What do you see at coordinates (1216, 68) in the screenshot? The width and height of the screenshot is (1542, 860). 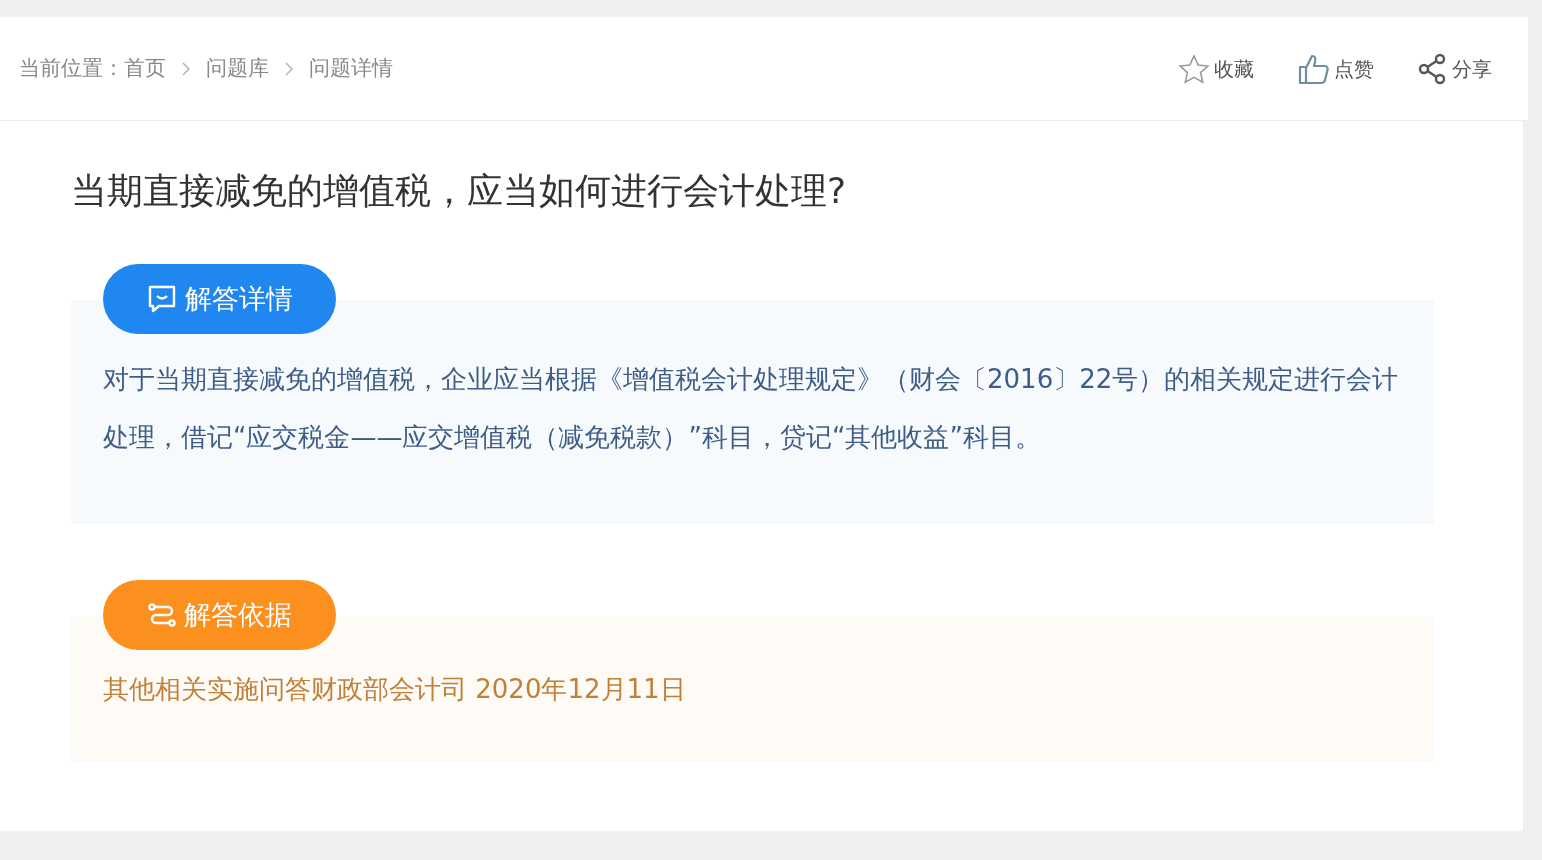 I see `action-button: 收藏` at bounding box center [1216, 68].